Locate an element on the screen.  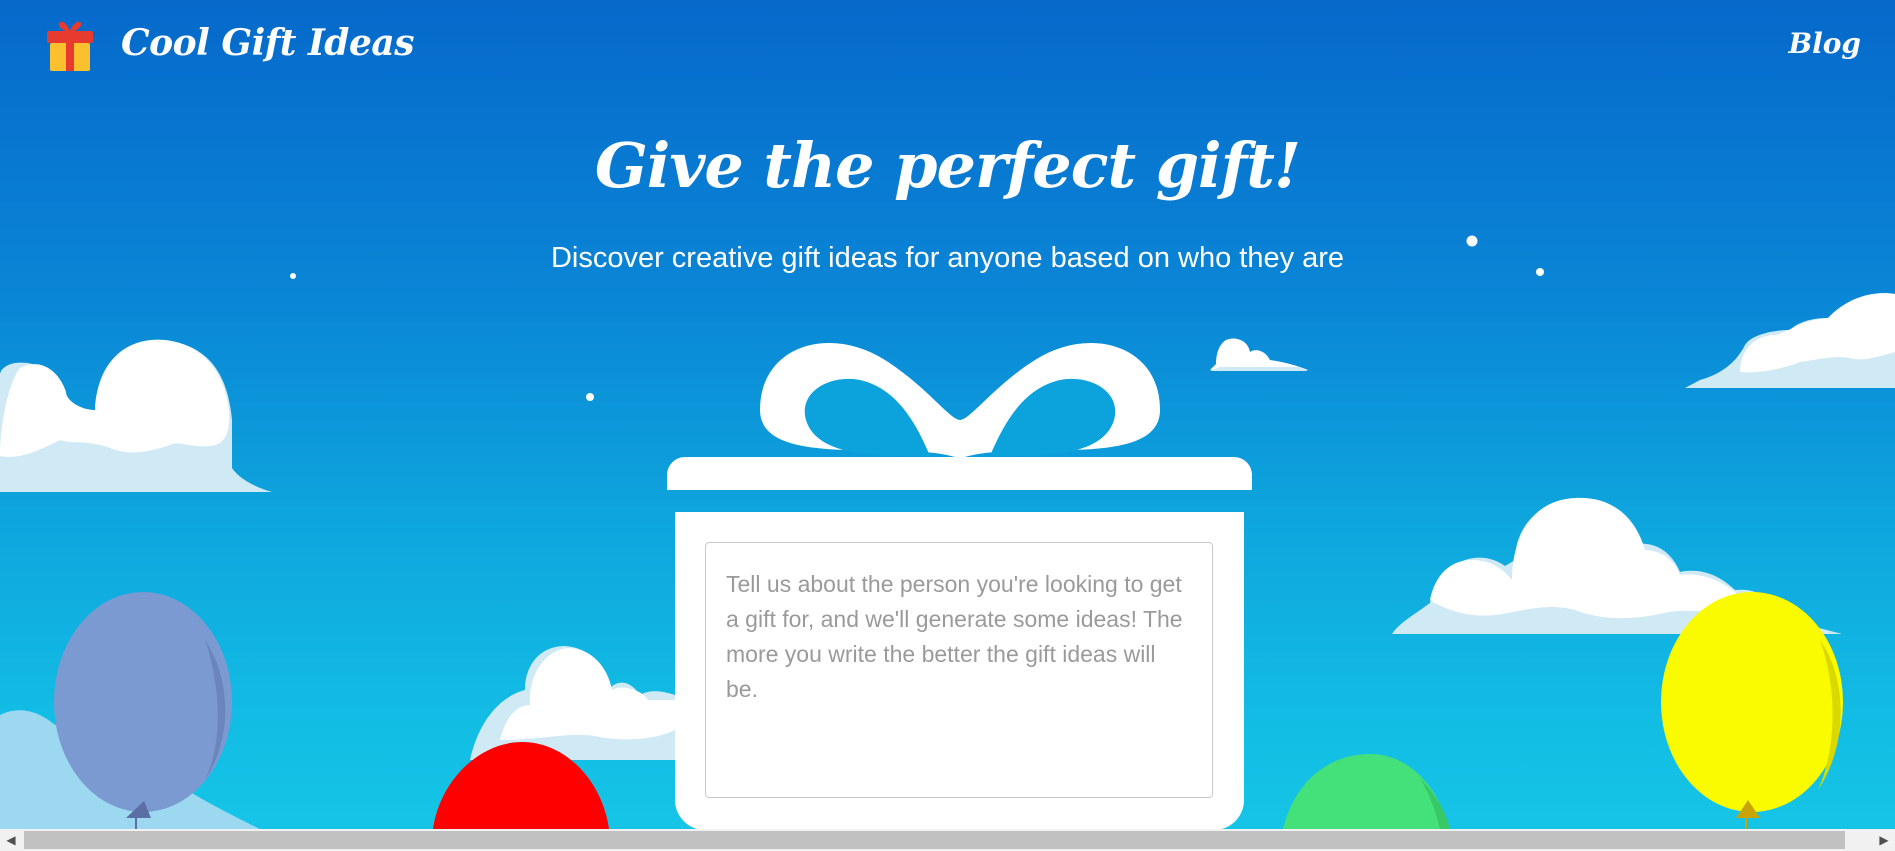
scrollbar-thumb is located at coordinates (934, 840).